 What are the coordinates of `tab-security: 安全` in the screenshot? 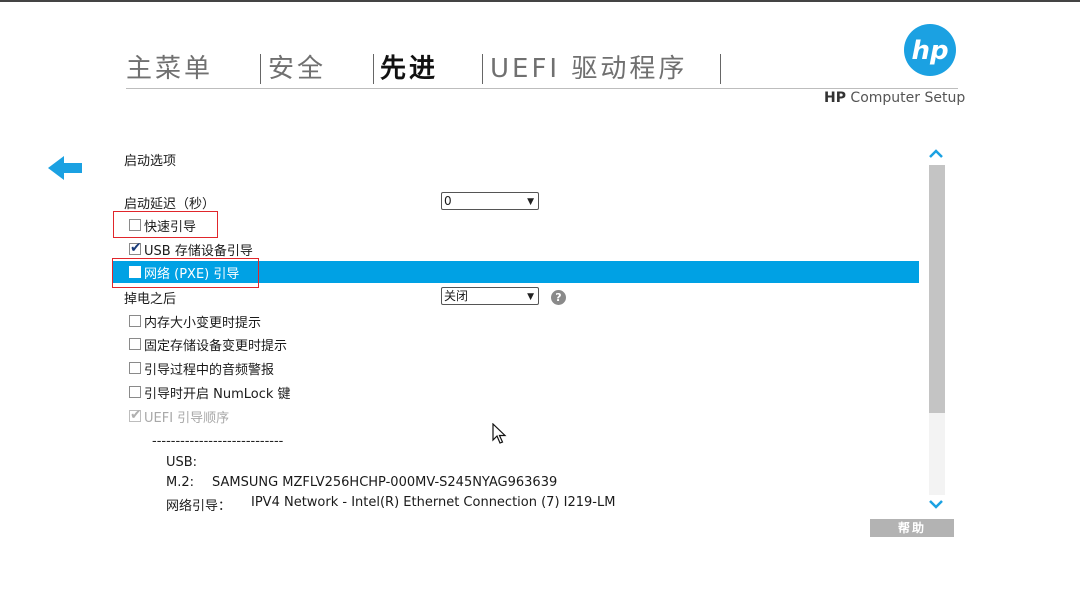 It's located at (297, 69).